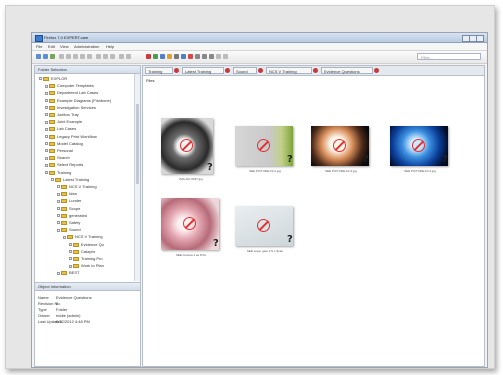  I want to click on properties-icon, so click(128, 56).